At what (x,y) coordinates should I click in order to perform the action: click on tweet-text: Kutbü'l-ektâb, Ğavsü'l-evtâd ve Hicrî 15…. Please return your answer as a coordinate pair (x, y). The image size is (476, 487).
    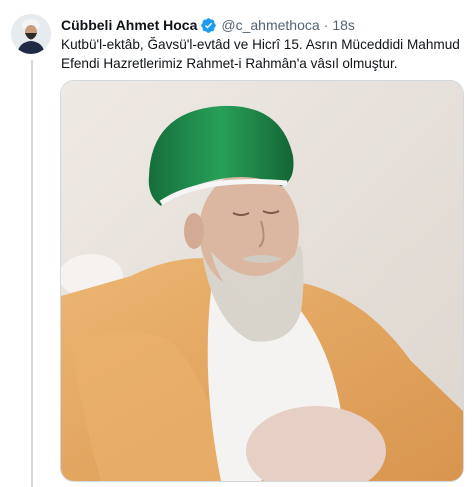
    Looking at the image, I should click on (260, 54).